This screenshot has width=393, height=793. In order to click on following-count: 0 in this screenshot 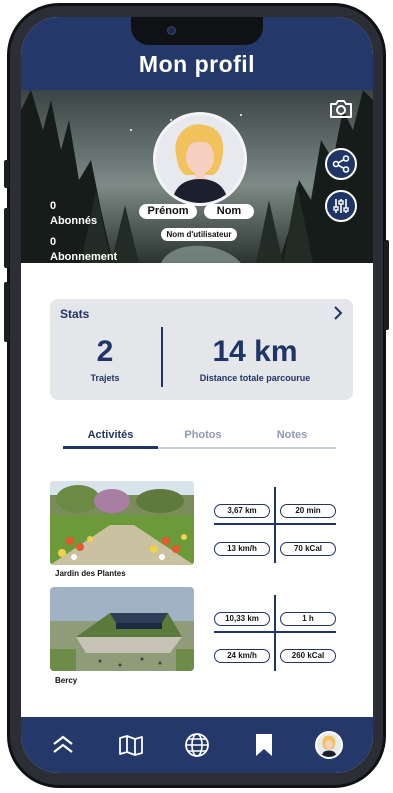, I will do `click(53, 242)`.